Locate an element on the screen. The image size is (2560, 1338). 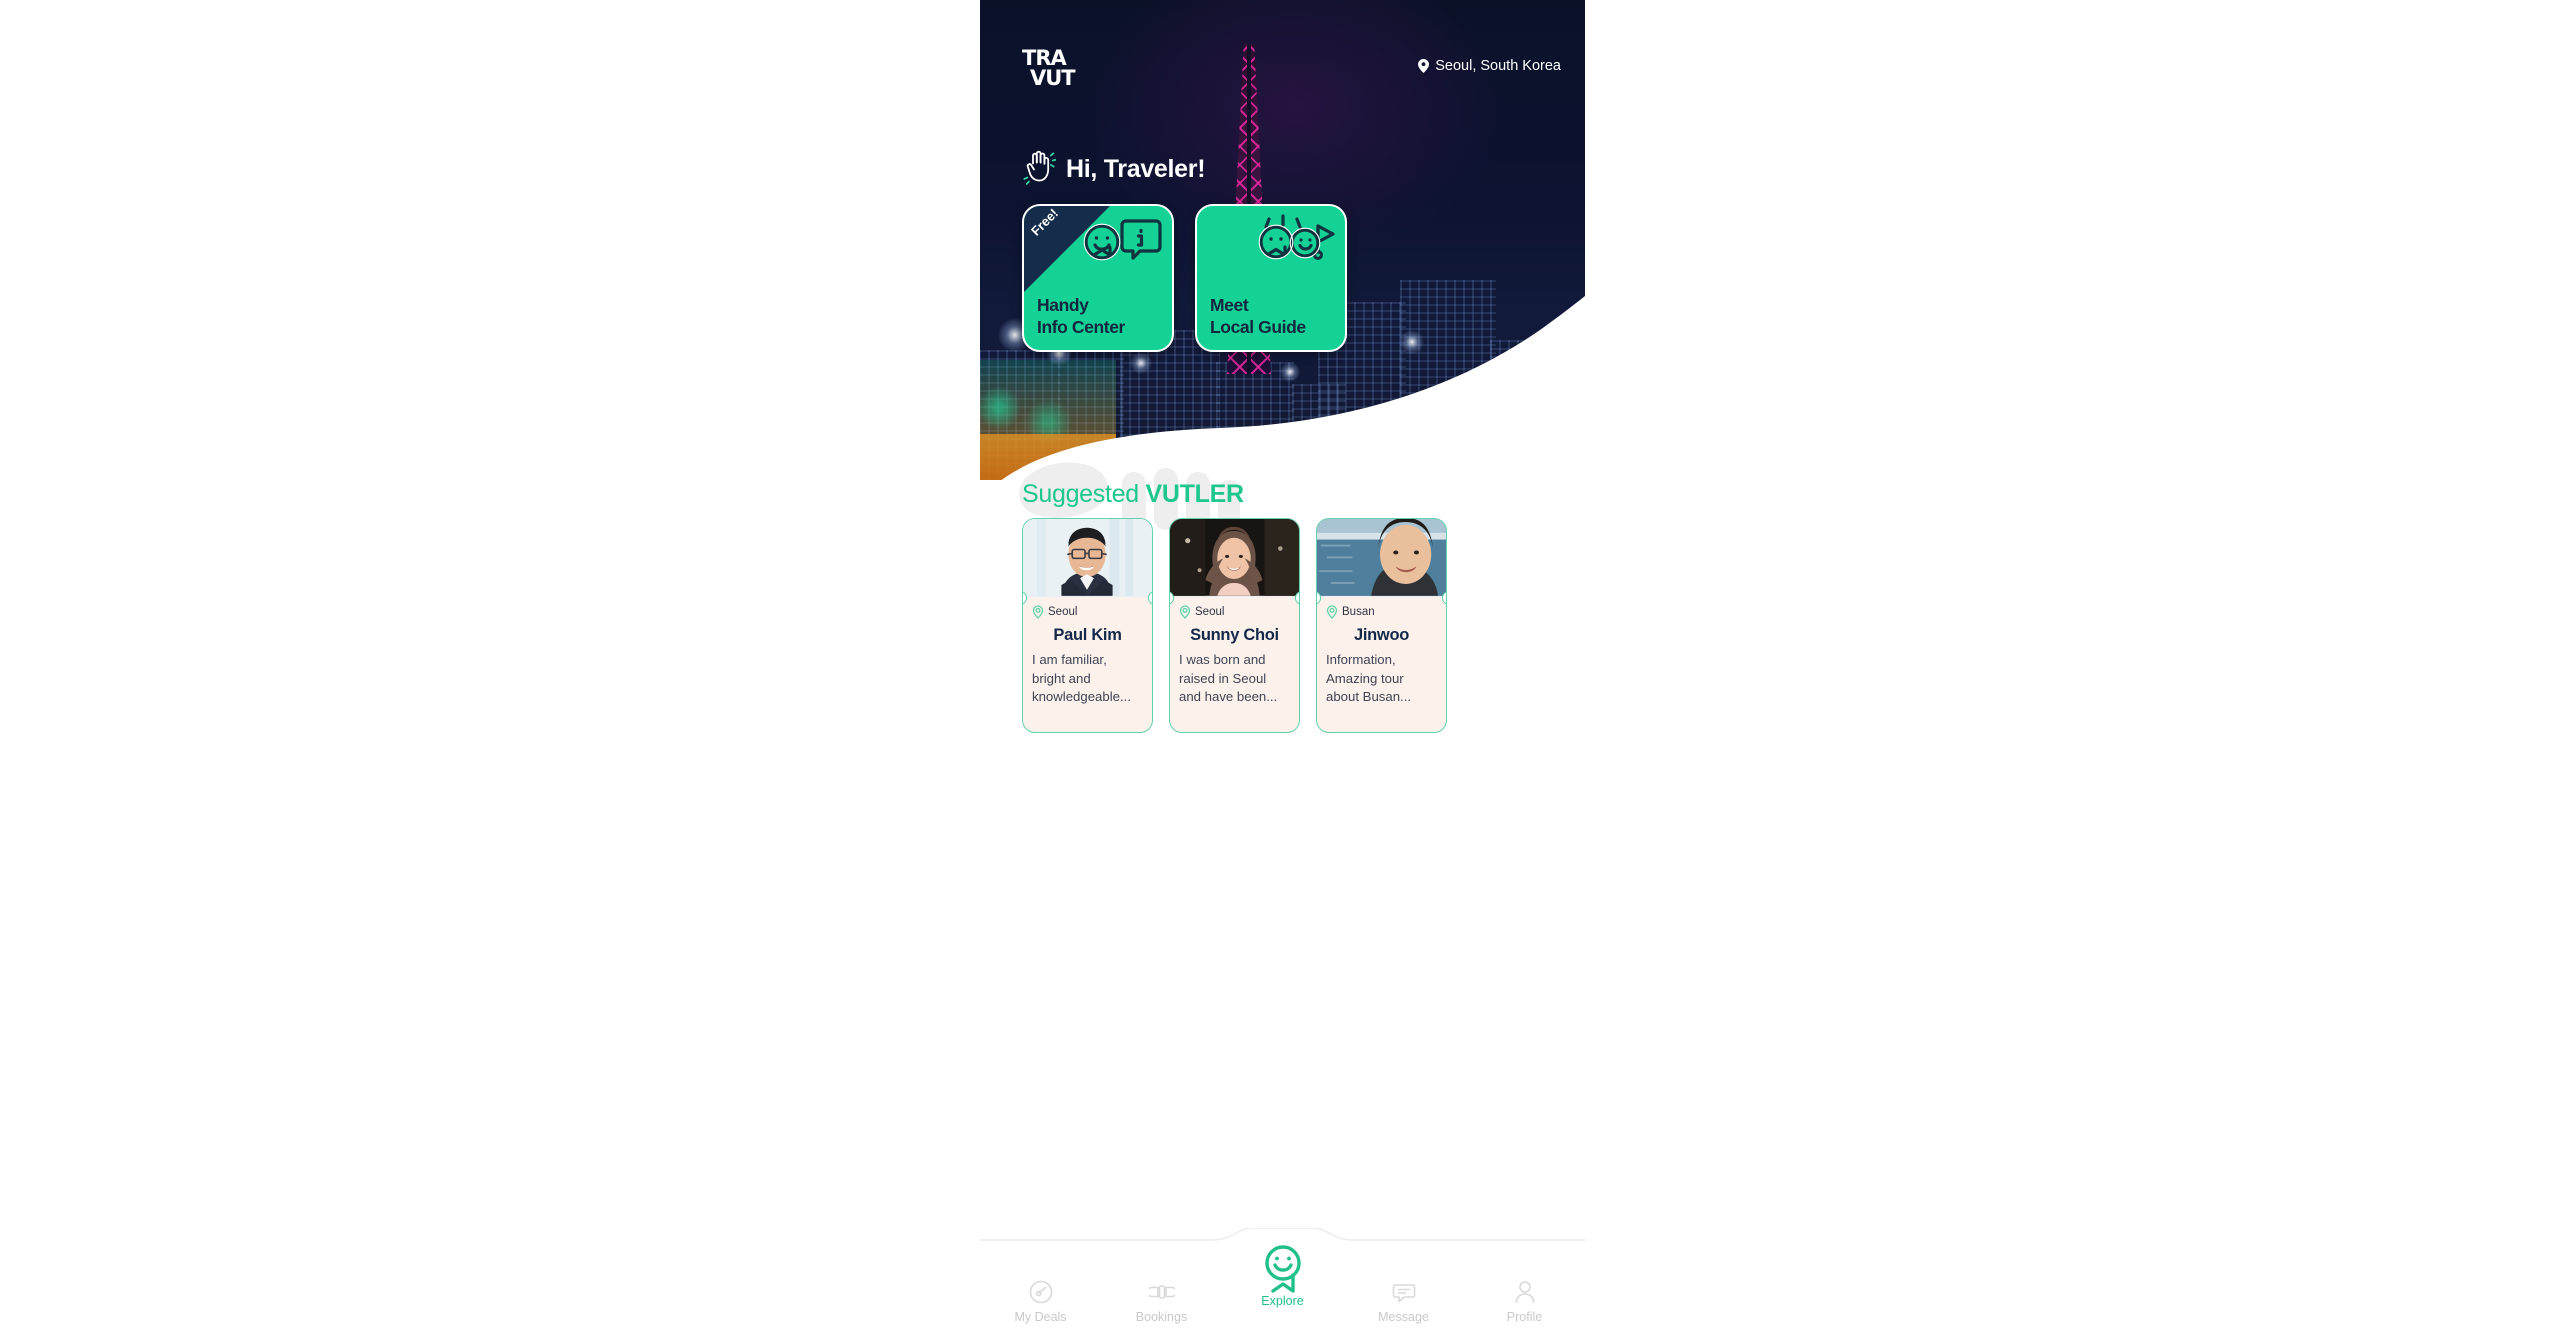
guide-name: Jinwoo is located at coordinates (1381, 635).